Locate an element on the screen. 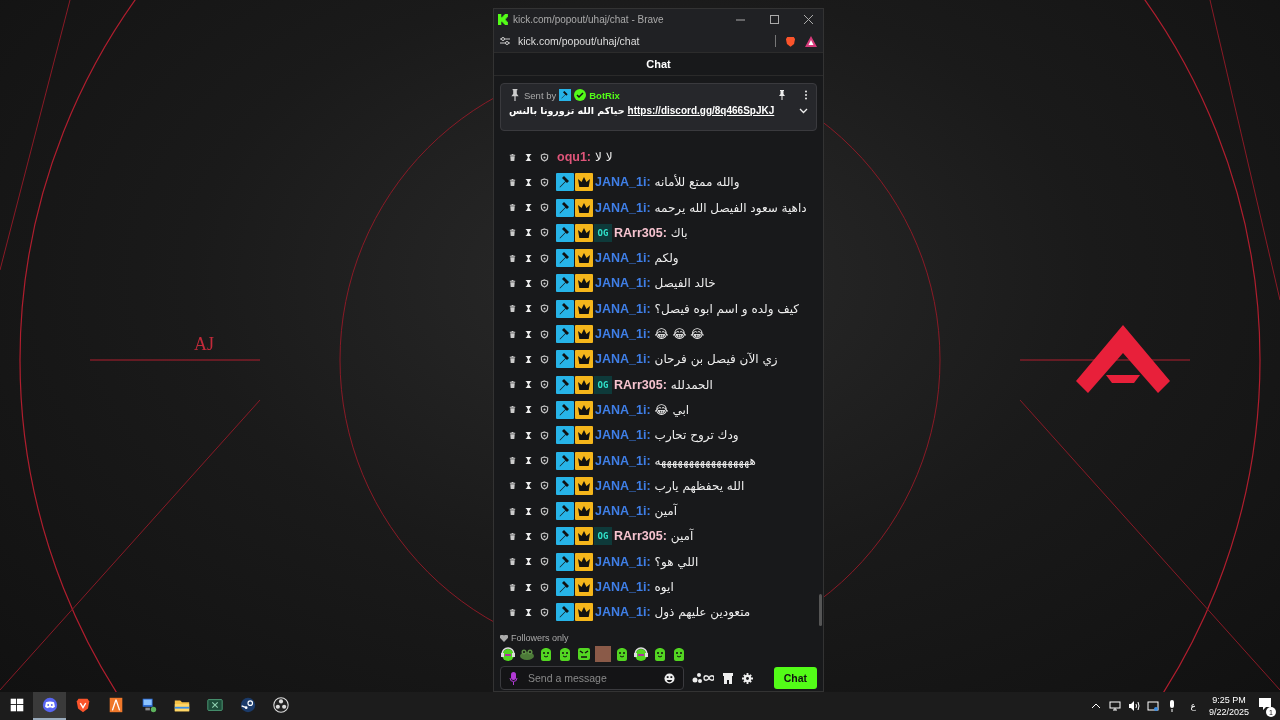 The height and width of the screenshot is (720, 1280). settings-icon is located at coordinates (747, 678).